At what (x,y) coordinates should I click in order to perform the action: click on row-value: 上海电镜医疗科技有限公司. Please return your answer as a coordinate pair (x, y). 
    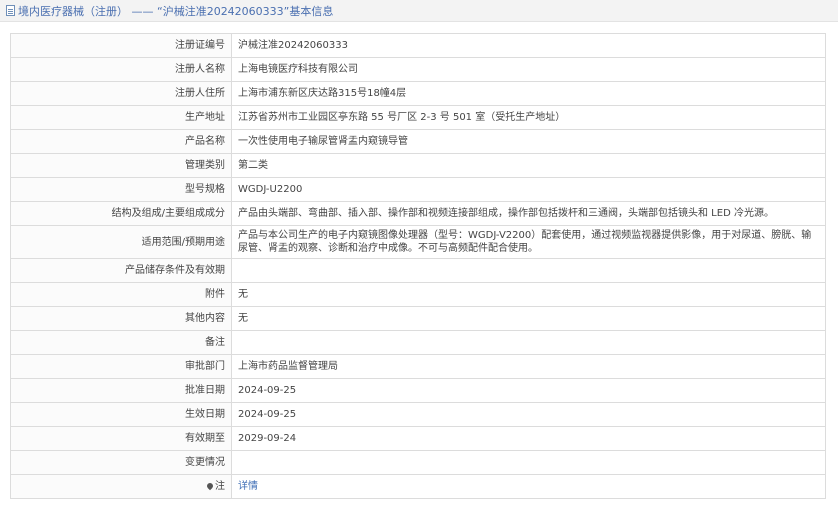
    Looking at the image, I should click on (528, 69).